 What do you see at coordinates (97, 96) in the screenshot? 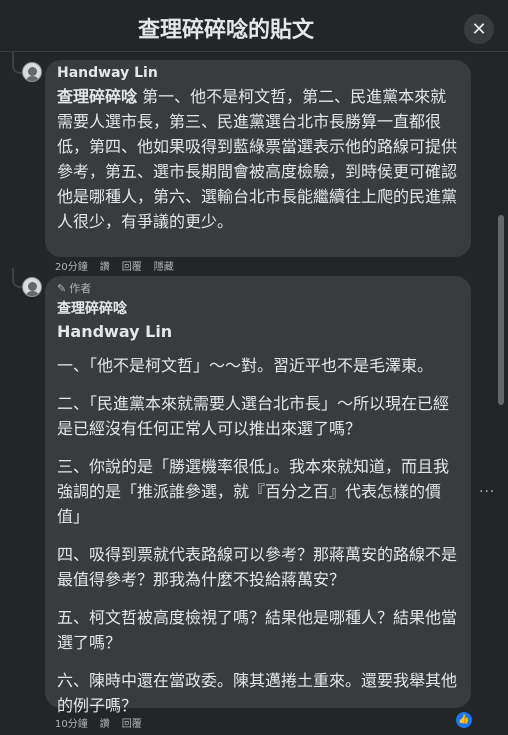
I see `mention-link: 查理碎碎唸` at bounding box center [97, 96].